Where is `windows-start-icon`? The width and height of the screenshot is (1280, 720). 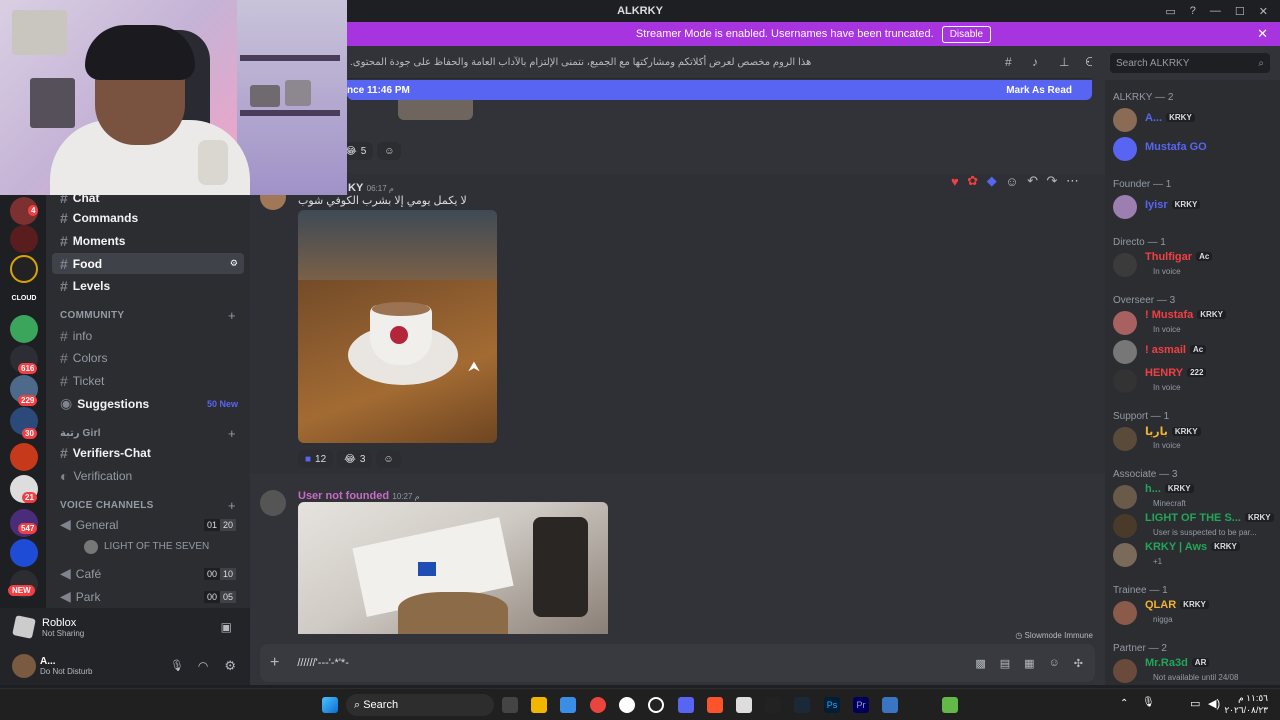 windows-start-icon is located at coordinates (330, 705).